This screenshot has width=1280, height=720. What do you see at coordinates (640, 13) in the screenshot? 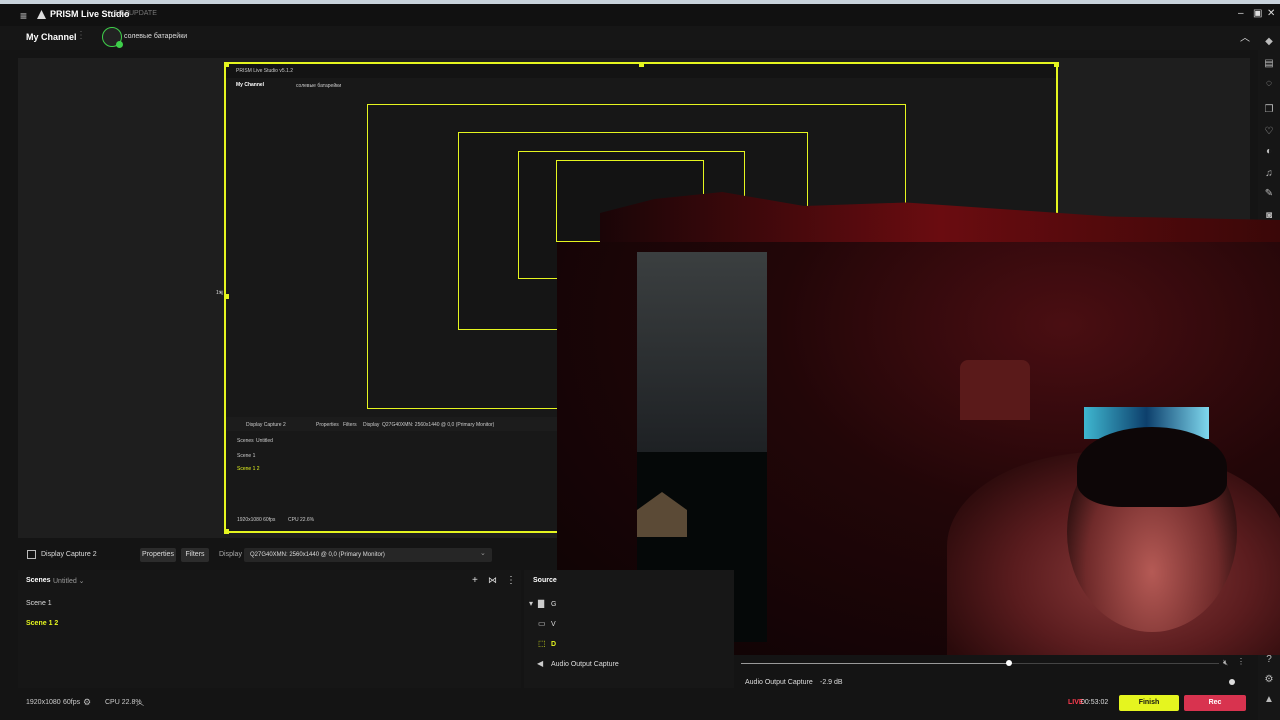
I see `title-bar: ≡ PRISM Live Studio v5.1.2 UPDATE – ▣ ✕` at bounding box center [640, 13].